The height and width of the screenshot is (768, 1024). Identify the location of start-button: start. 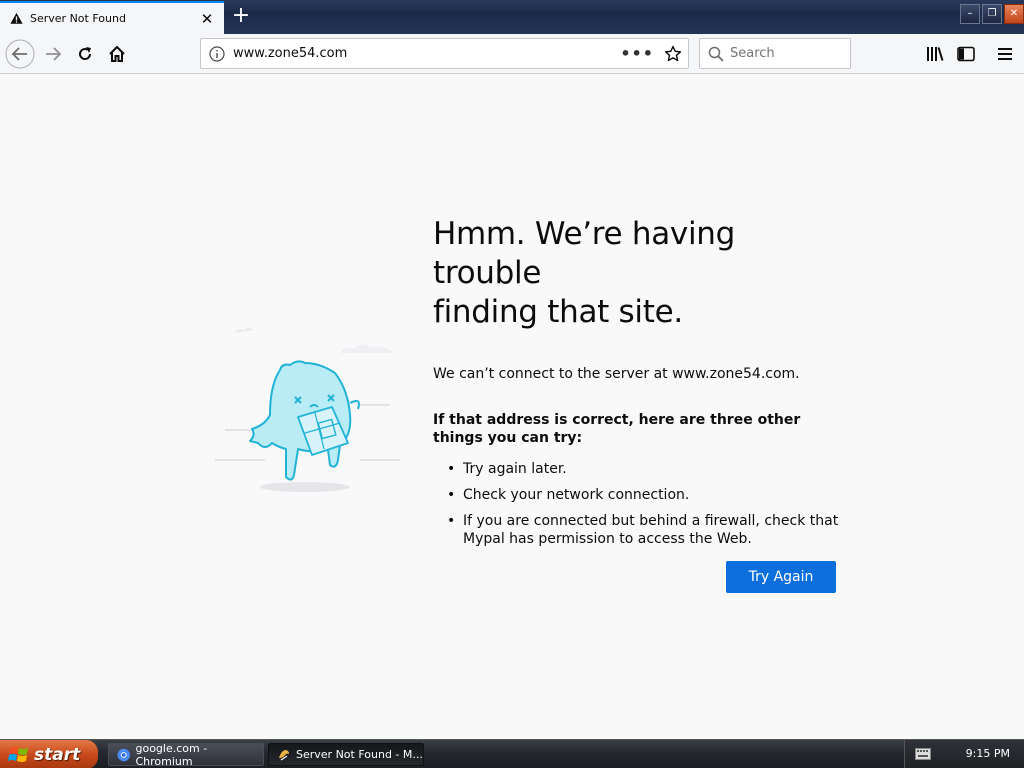
(49, 754).